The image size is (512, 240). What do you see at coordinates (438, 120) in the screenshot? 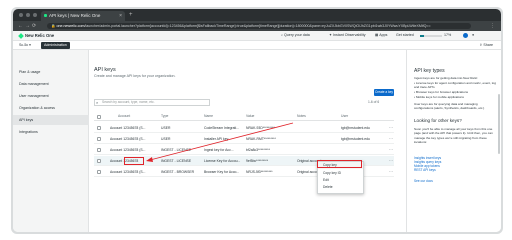
I see `looking-title: Looking for other keys?` at bounding box center [438, 120].